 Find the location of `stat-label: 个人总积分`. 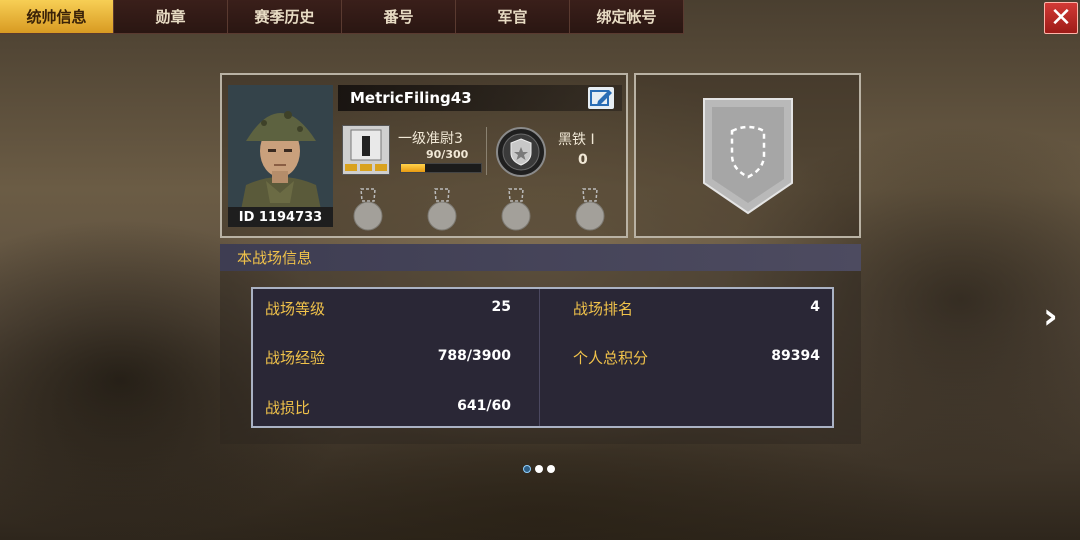

stat-label: 个人总积分 is located at coordinates (611, 358).